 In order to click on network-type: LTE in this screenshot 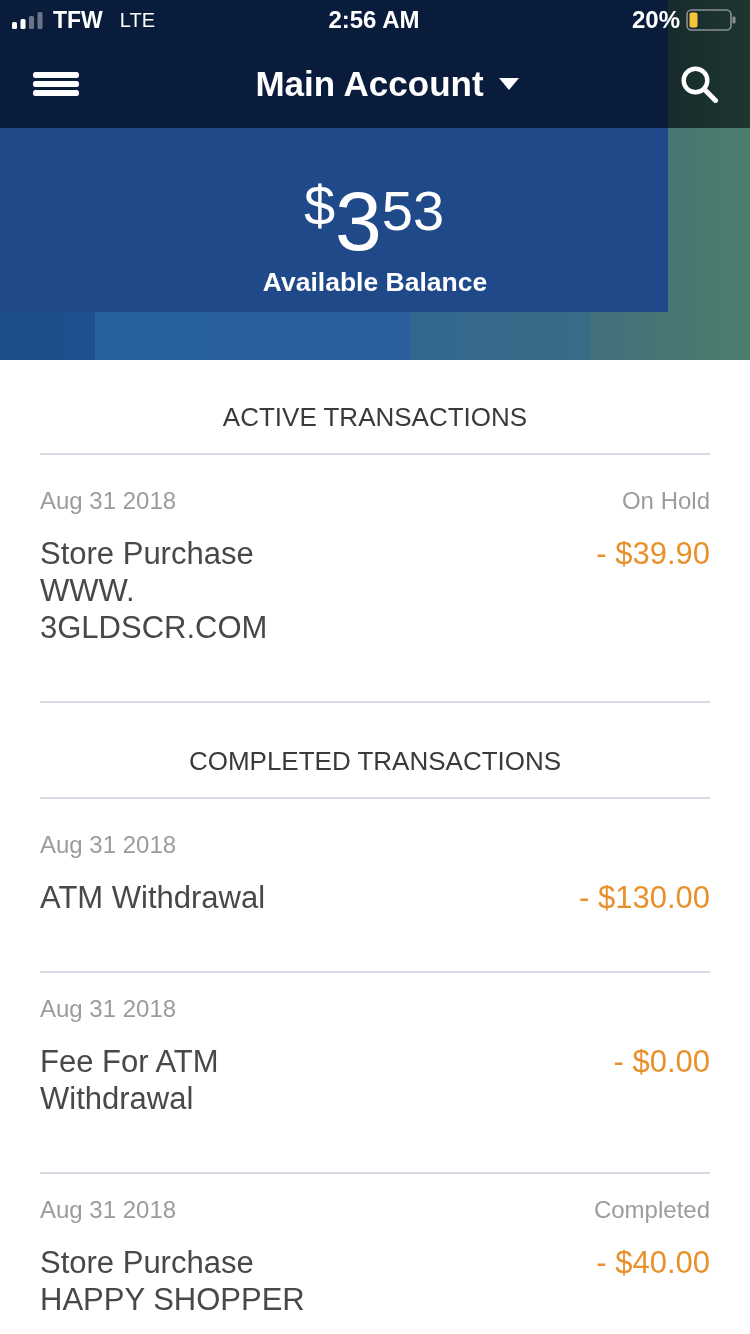, I will do `click(137, 20)`.